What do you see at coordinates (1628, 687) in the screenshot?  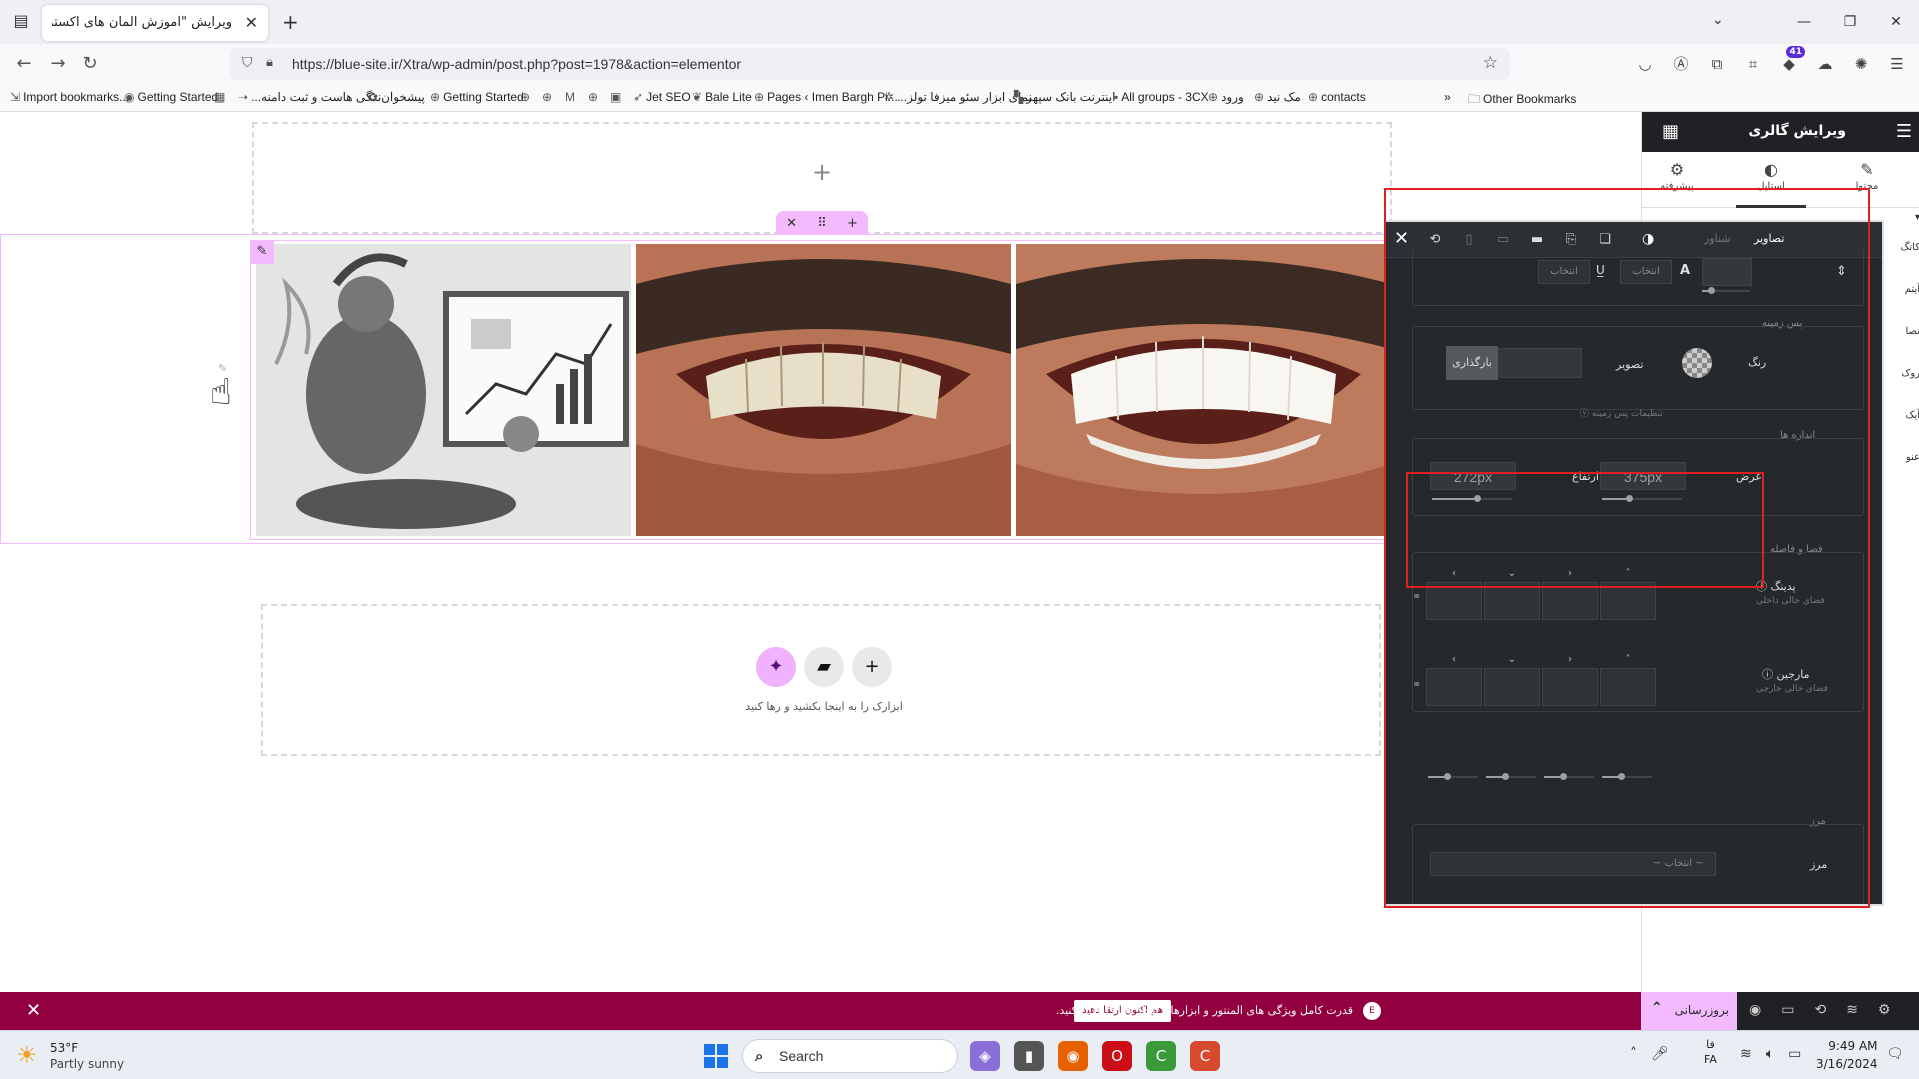 I see `margin-top-input` at bounding box center [1628, 687].